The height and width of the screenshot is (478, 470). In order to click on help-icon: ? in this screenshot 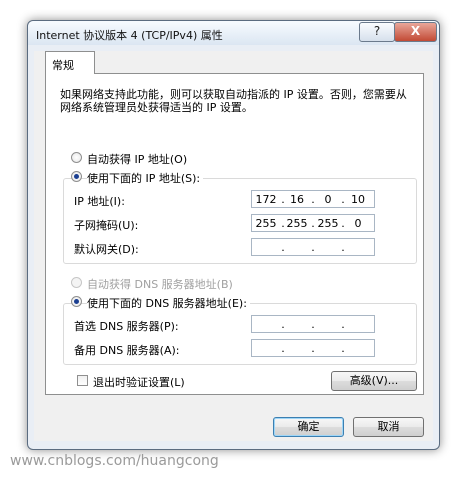, I will do `click(377, 31)`.